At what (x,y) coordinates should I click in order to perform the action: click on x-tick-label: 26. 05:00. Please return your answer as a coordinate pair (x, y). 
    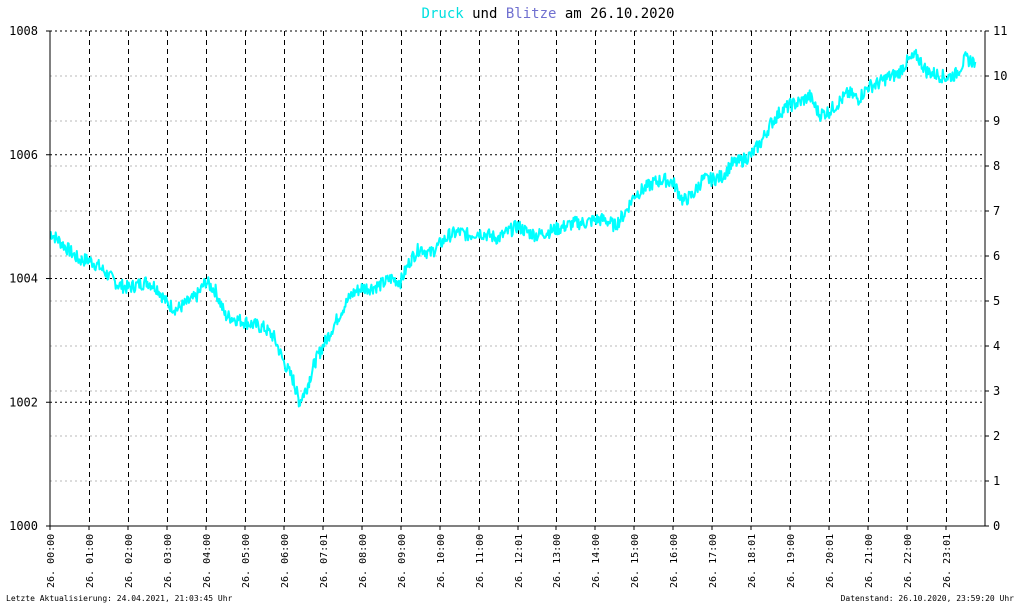
    Looking at the image, I should click on (246, 561).